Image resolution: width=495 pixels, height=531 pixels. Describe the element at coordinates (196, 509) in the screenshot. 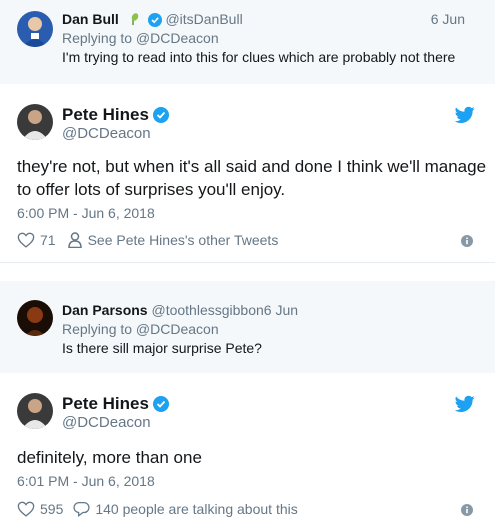

I see `talking-count: 140 people are talking about this` at that location.